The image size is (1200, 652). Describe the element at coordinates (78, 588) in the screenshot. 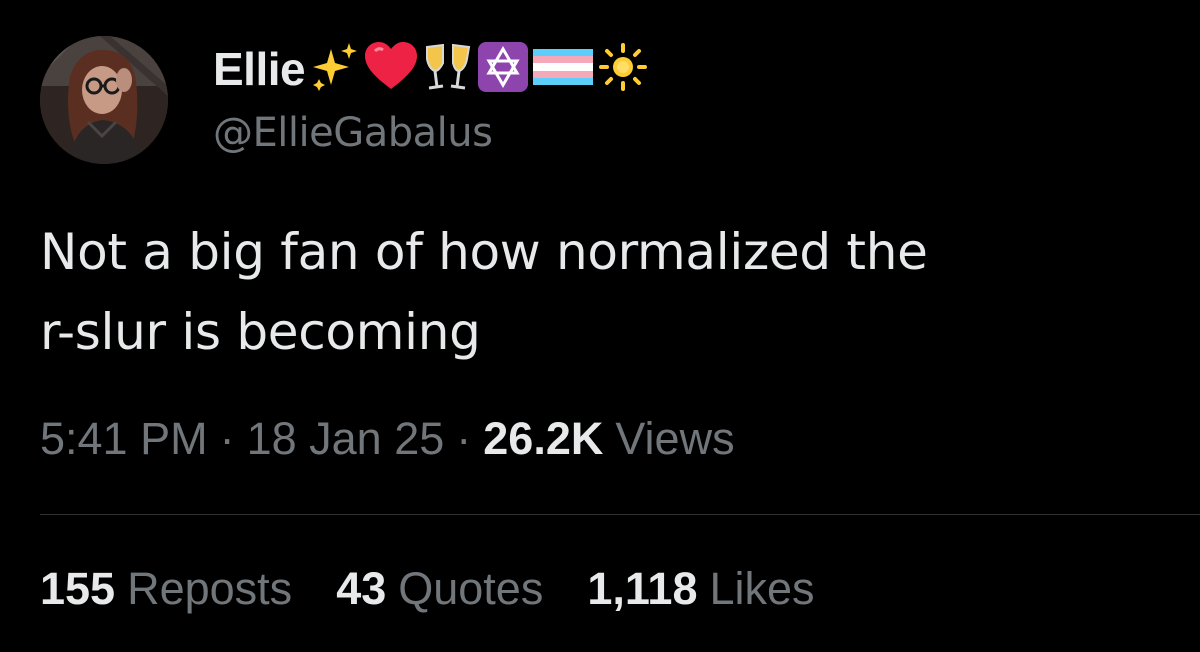

I see `reposts-count: 155` at that location.